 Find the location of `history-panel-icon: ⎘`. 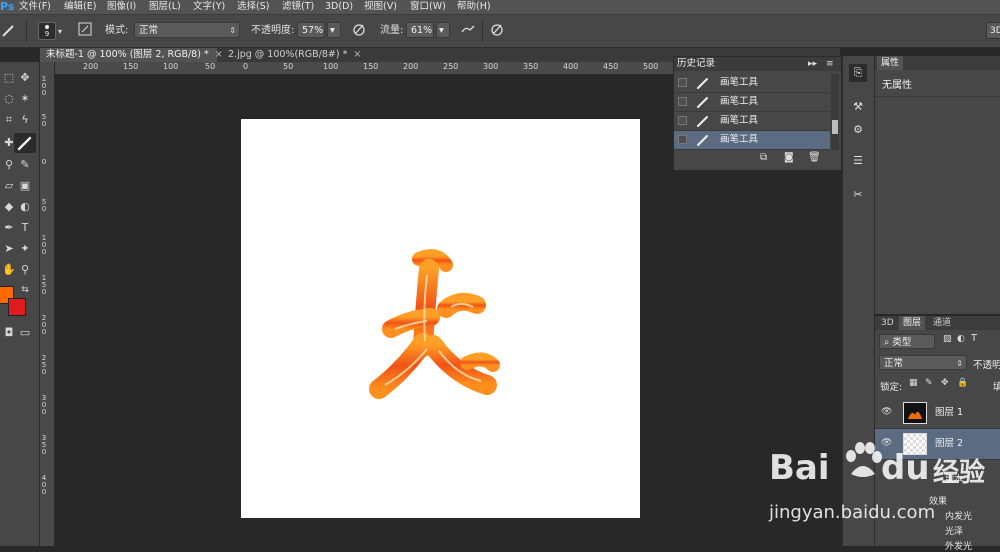

history-panel-icon: ⎘ is located at coordinates (858, 73).